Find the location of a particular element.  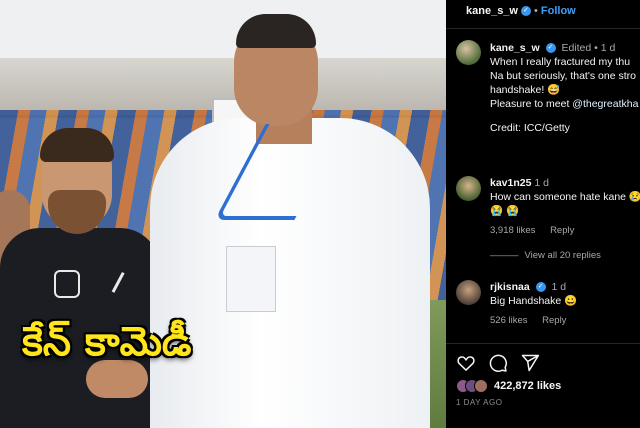

khali-hair is located at coordinates (276, 31).